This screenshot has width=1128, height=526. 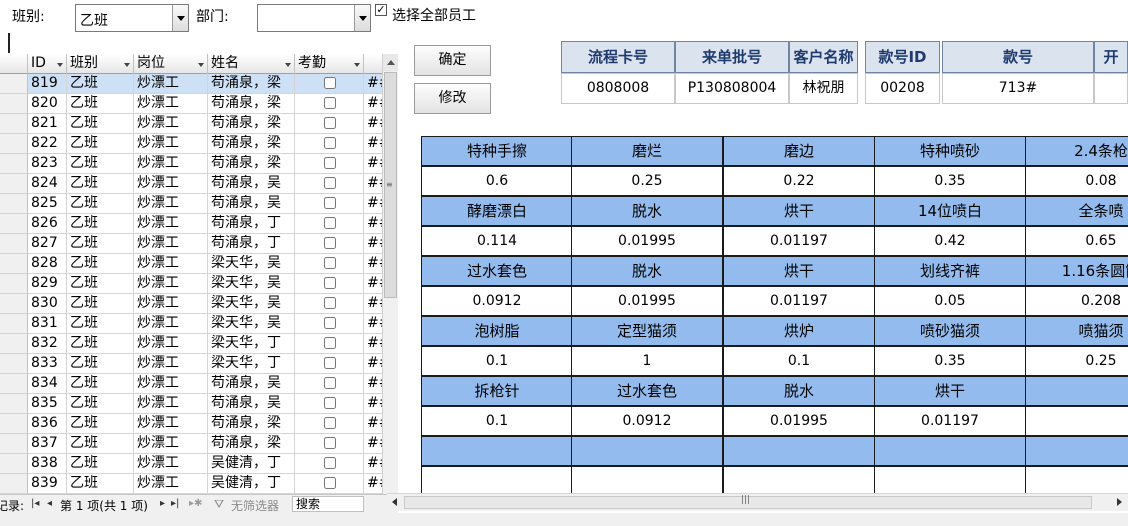 I want to click on cell-id: 838, so click(x=47, y=464).